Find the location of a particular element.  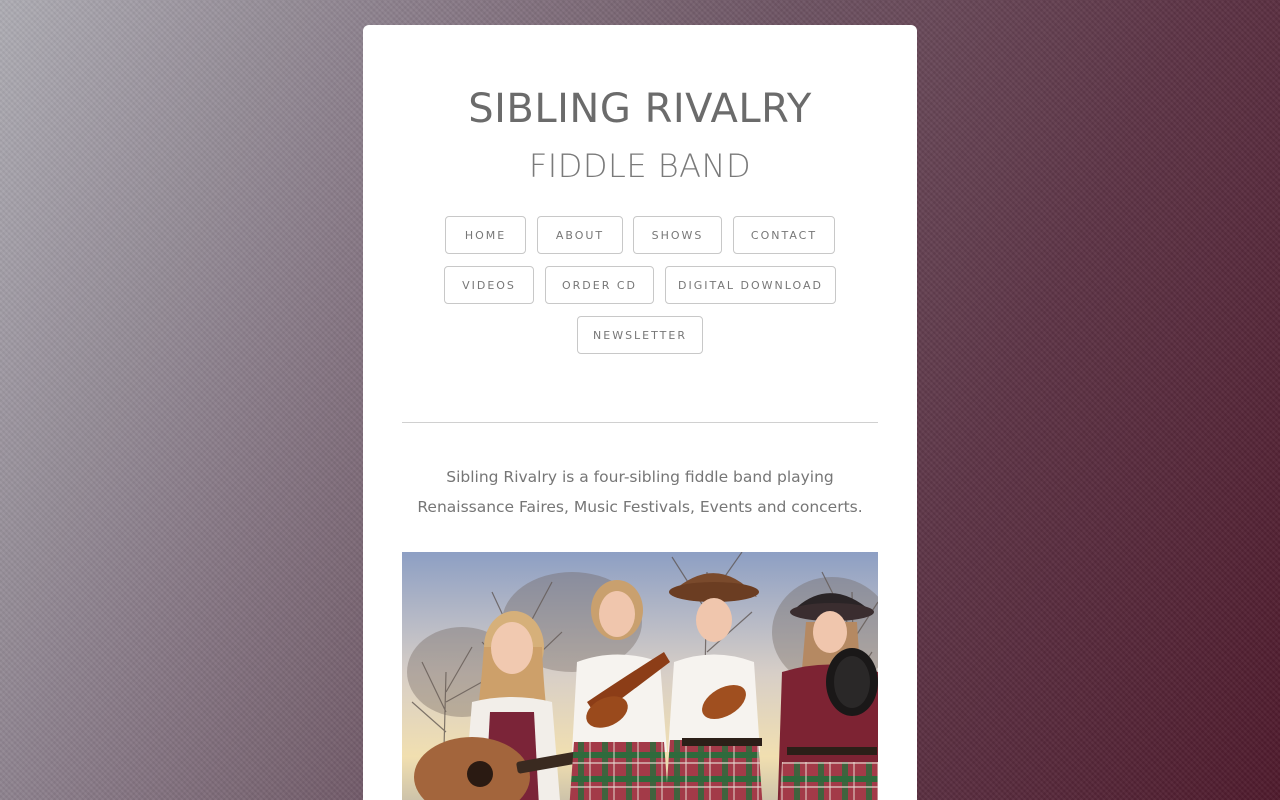

site-subtitle: FIDDLE BAND is located at coordinates (640, 166).